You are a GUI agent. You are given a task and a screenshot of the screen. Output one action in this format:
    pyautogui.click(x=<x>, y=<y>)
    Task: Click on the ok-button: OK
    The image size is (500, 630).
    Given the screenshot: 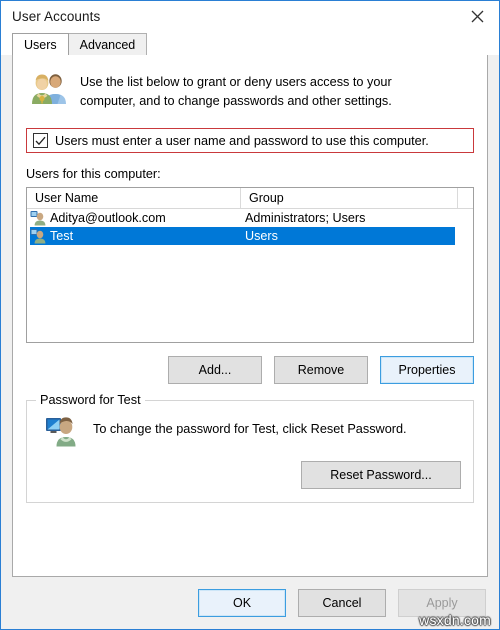 What is the action you would take?
    pyautogui.click(x=242, y=603)
    